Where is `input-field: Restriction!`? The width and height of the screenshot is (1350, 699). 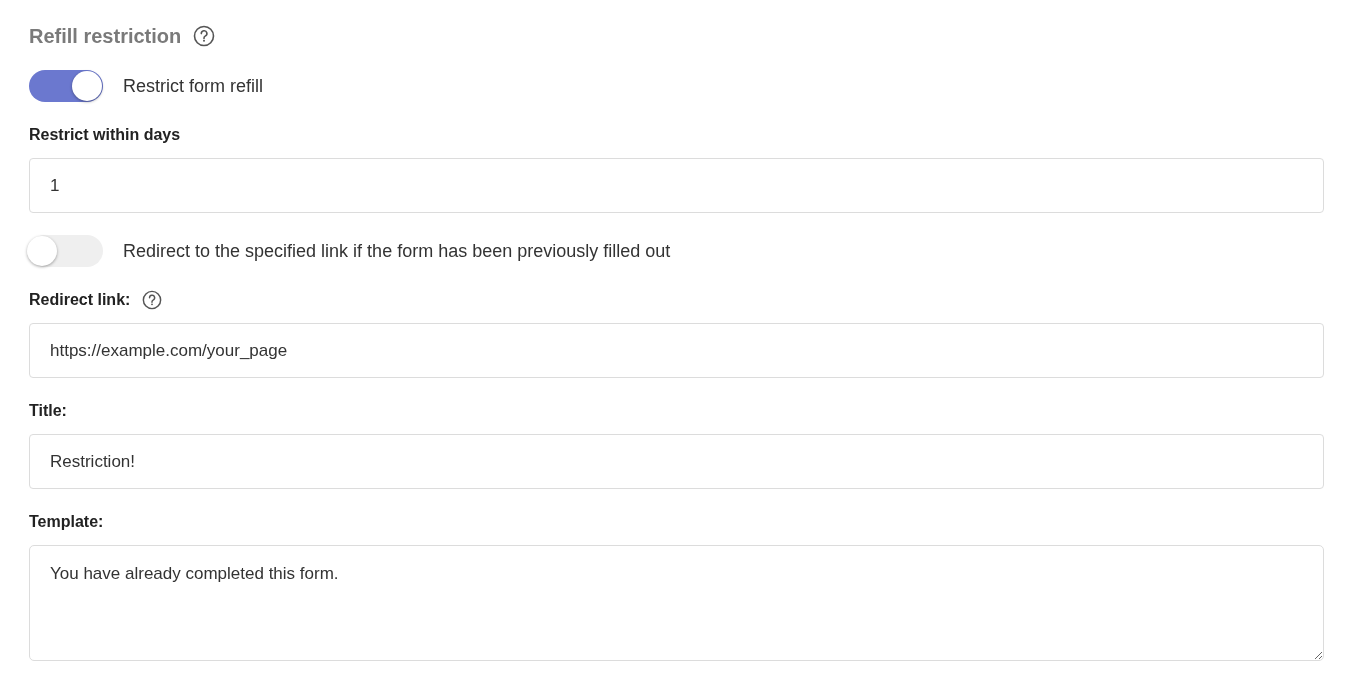 input-field: Restriction! is located at coordinates (676, 461).